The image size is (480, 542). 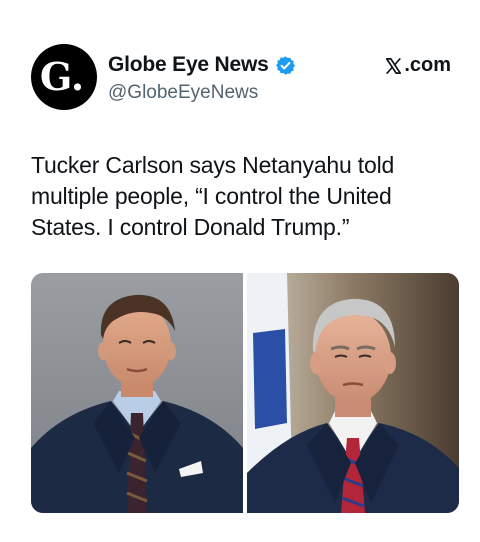 I want to click on name-row: Globe Eye News, so click(x=202, y=65).